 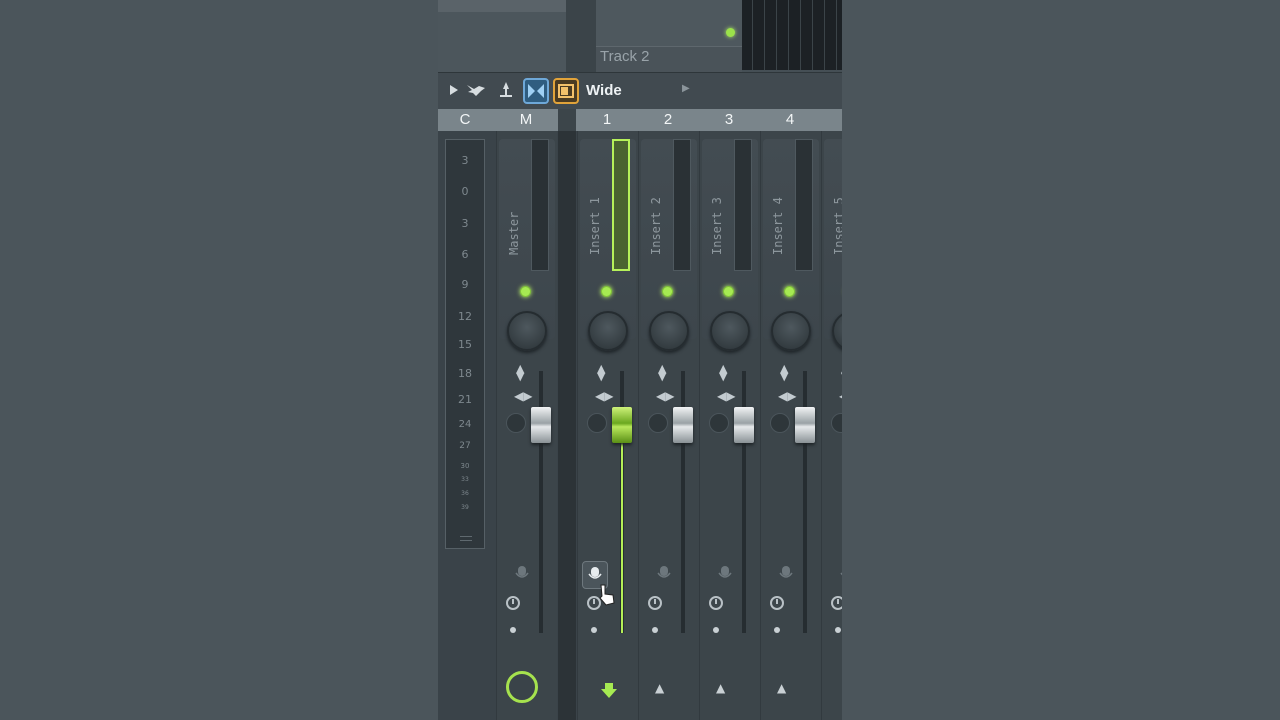 What do you see at coordinates (729, 425) in the screenshot?
I see `mixer-strip-insert-3: Insert 3 ▲ ▼ ◀▶ ▲` at bounding box center [729, 425].